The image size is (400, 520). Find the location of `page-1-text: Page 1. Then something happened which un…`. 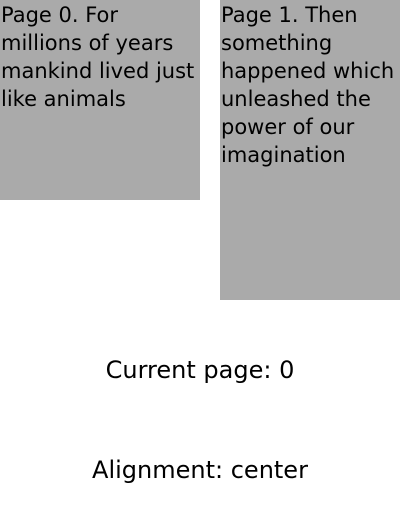

page-1-text: Page 1. Then something happened which un… is located at coordinates (308, 85).